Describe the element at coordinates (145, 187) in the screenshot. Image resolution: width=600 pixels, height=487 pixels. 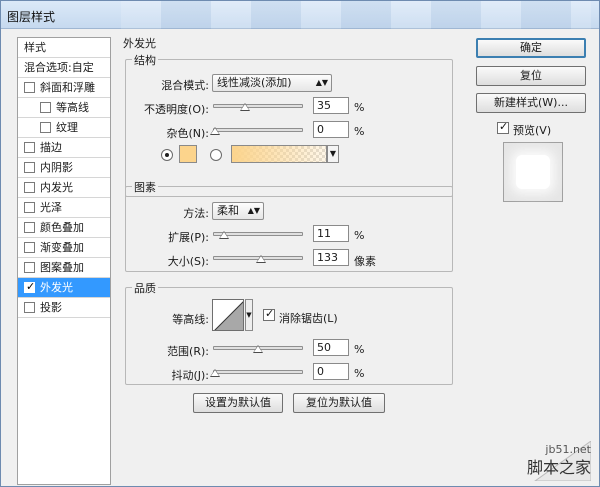
I see `elements-title: 图素` at that location.